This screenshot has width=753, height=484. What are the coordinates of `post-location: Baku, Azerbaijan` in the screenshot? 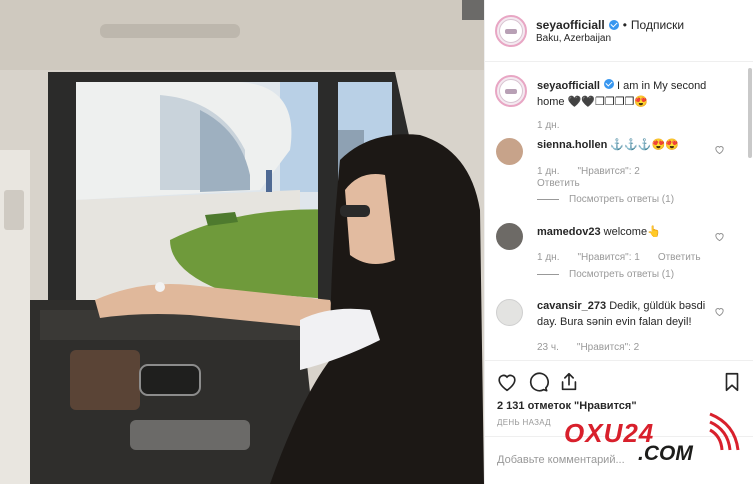 It's located at (573, 38).